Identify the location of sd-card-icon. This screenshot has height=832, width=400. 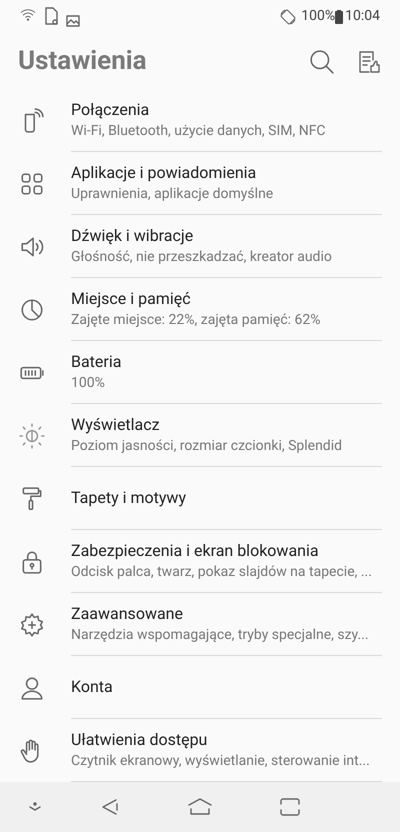
(51, 15).